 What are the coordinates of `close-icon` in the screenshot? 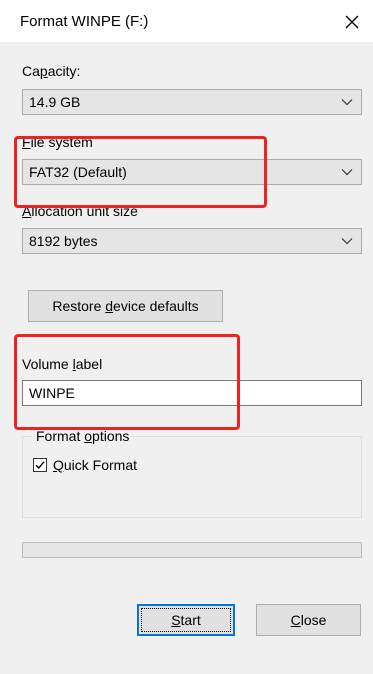 It's located at (352, 22).